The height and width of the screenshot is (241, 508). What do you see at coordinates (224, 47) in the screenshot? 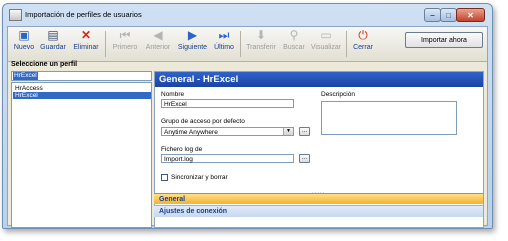
I see `last-label: Último` at bounding box center [224, 47].